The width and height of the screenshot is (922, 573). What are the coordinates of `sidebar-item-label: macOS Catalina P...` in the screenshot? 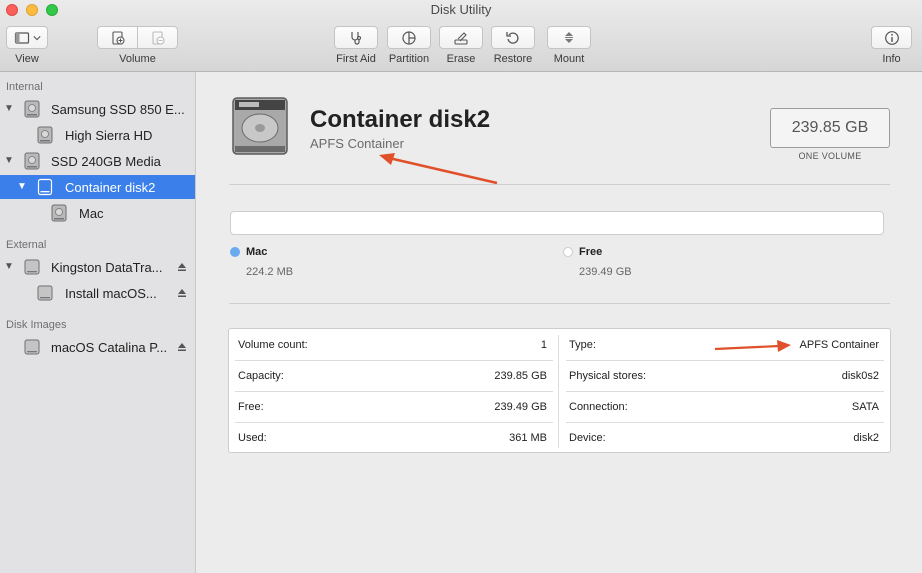 It's located at (109, 347).